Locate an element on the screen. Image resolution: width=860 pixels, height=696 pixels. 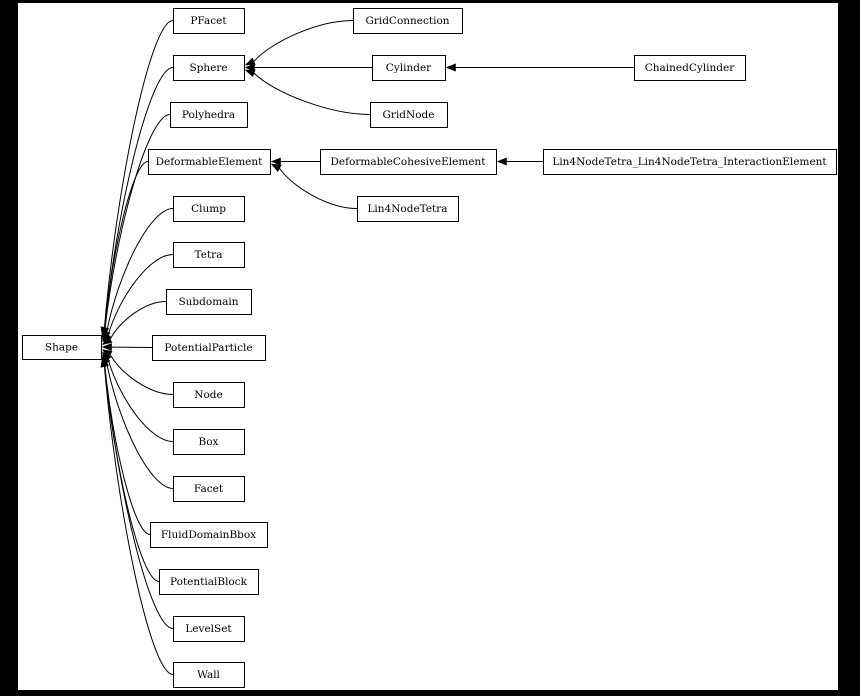
class-node-box: Box is located at coordinates (209, 442).